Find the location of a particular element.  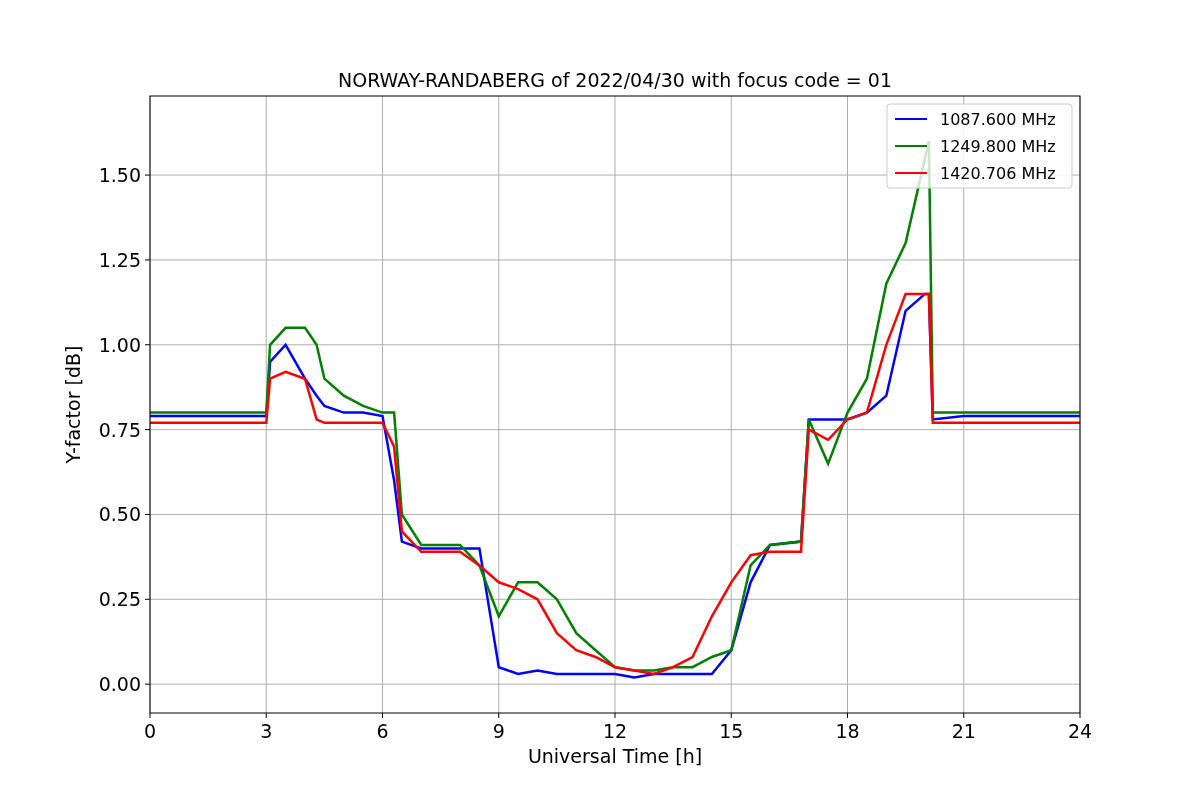

tick-label: 6 is located at coordinates (382, 731).